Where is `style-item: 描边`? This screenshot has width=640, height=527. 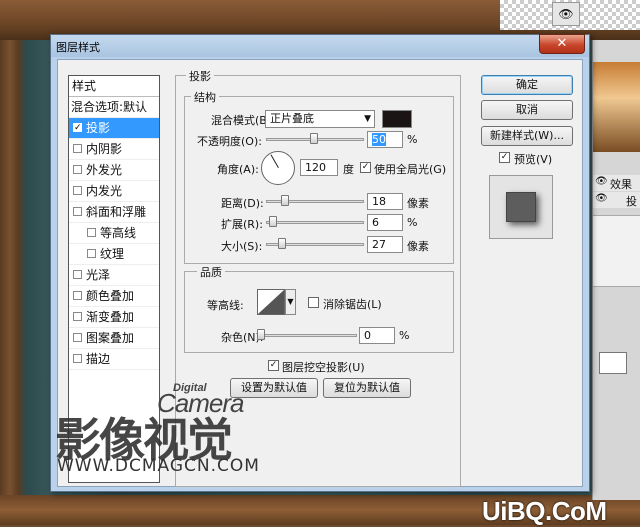 style-item: 描边 is located at coordinates (114, 359).